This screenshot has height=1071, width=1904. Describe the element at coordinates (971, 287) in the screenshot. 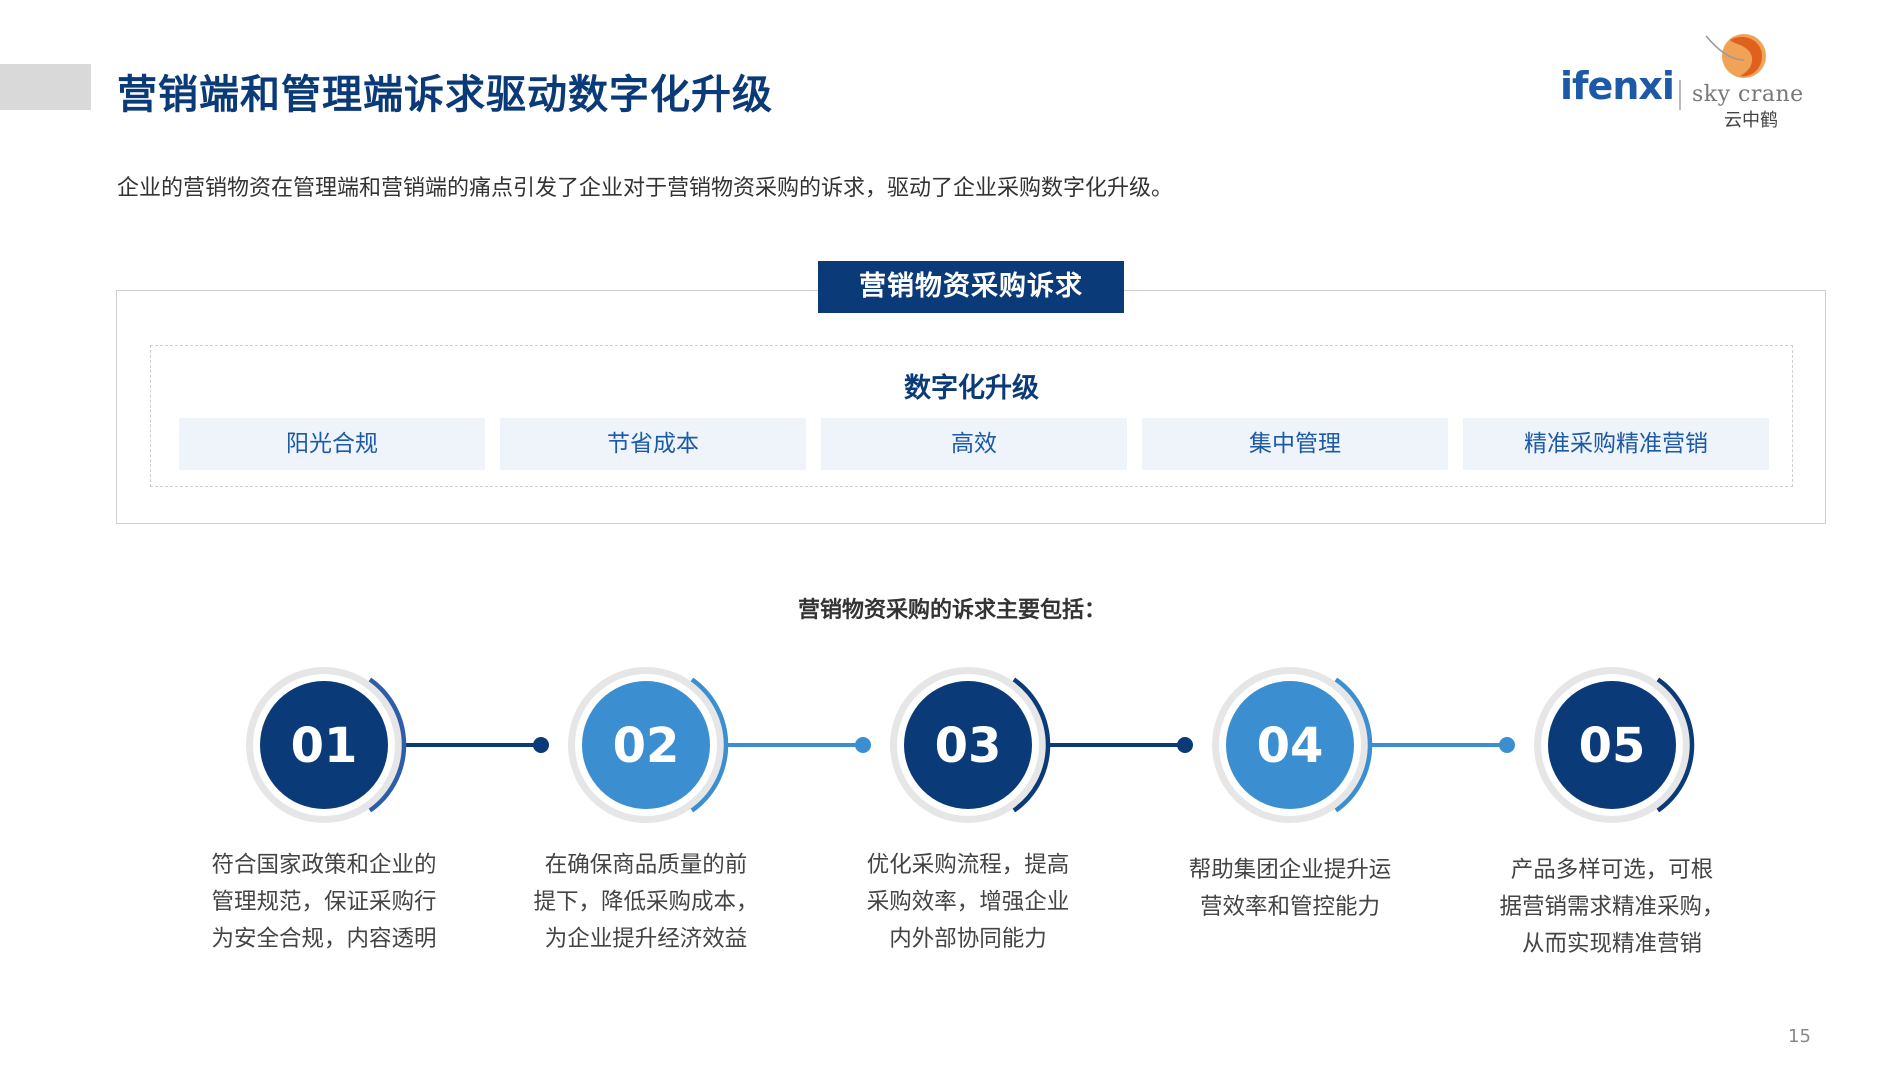

I see `demand-tag: 营销物资采购诉求` at that location.